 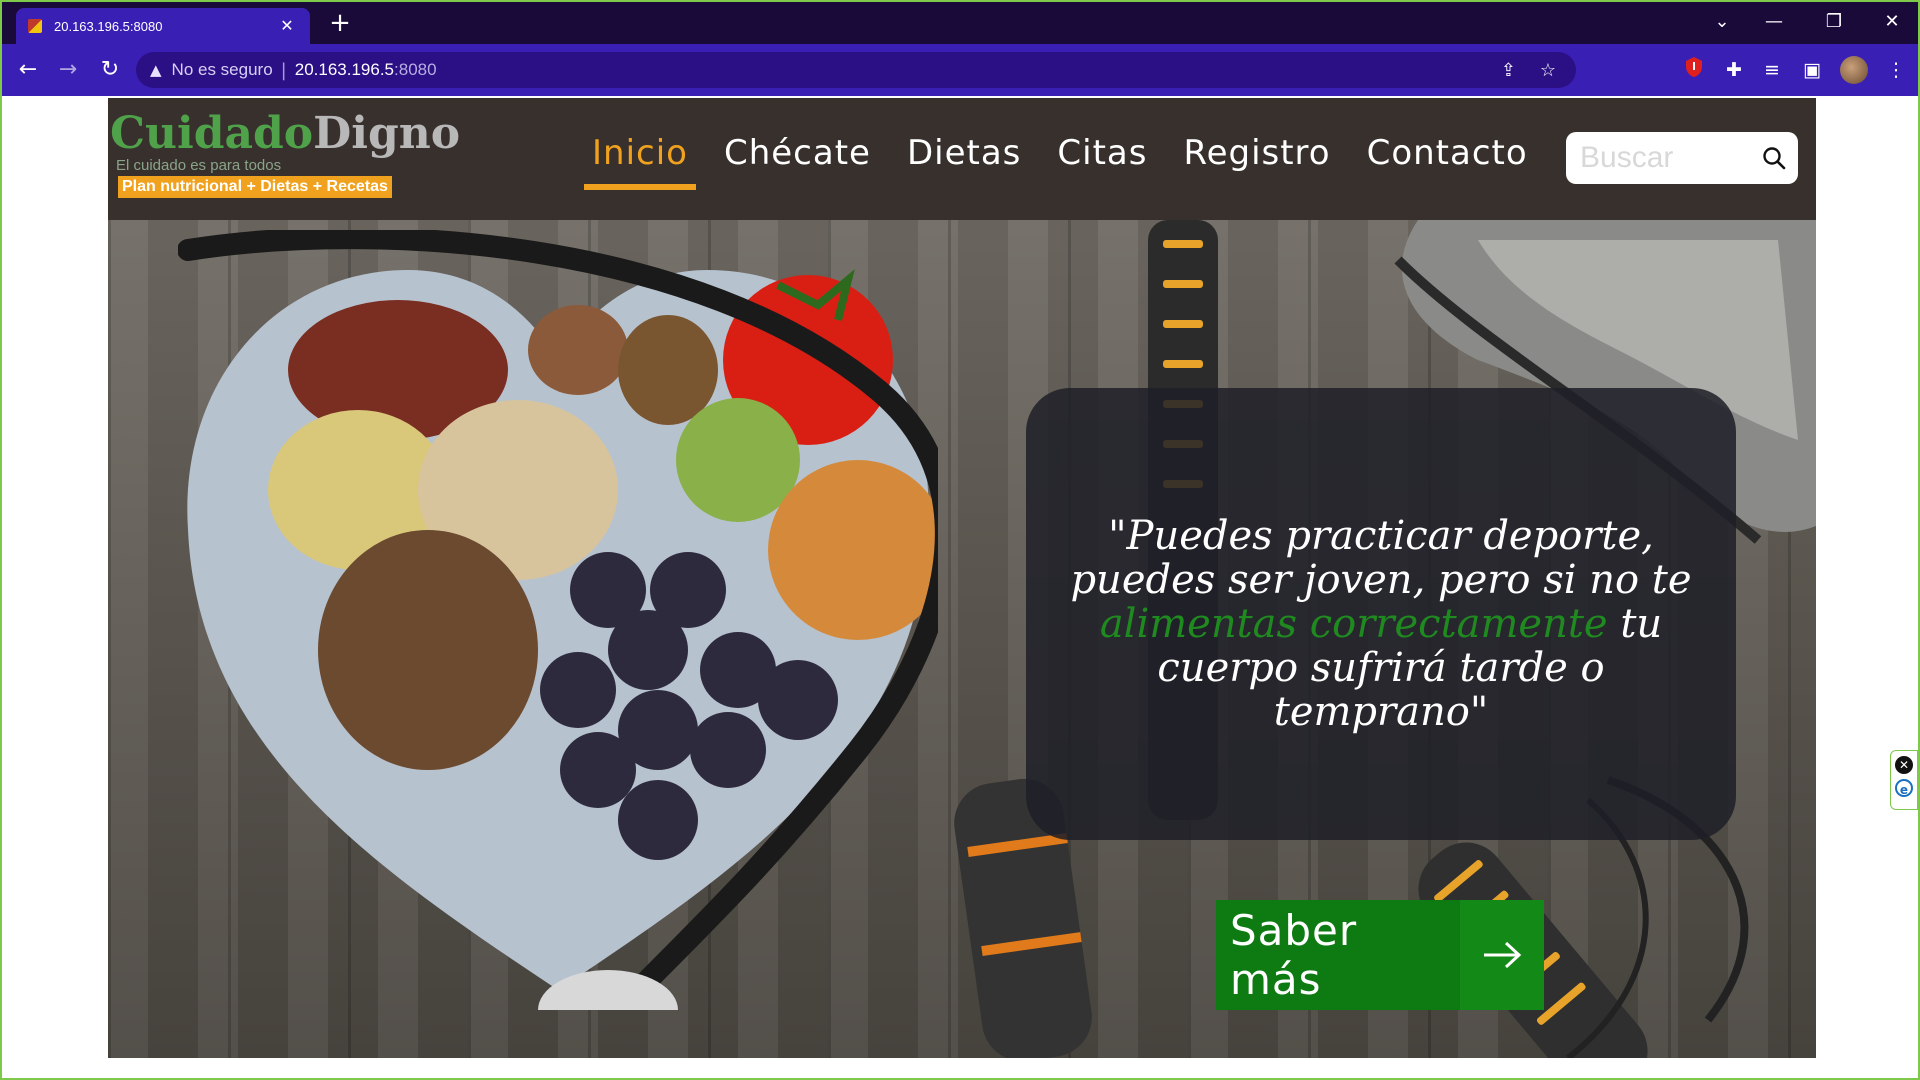 What do you see at coordinates (1548, 70) in the screenshot?
I see `bookmark-star-icon: ☆` at bounding box center [1548, 70].